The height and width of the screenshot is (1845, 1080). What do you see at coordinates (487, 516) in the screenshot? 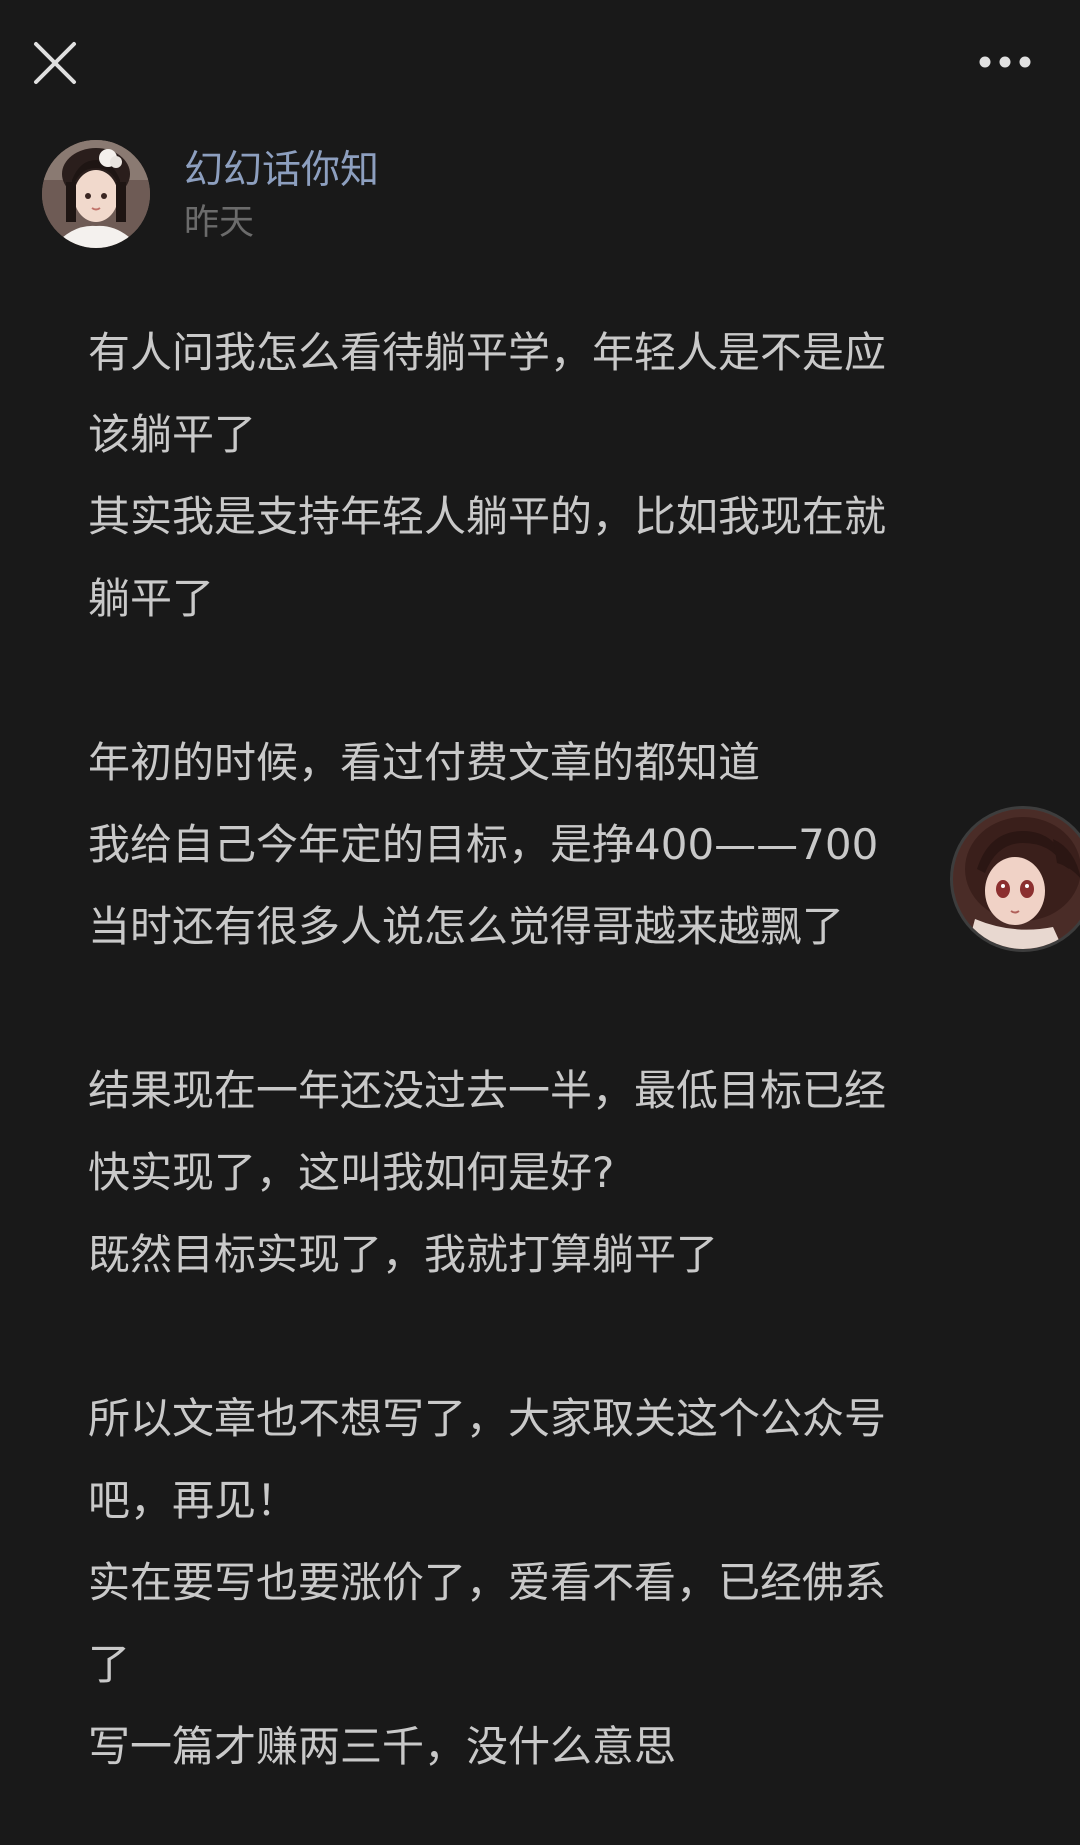
I see `content-line: 其实我是支持年轻人躺平的，比如我现在就` at bounding box center [487, 516].